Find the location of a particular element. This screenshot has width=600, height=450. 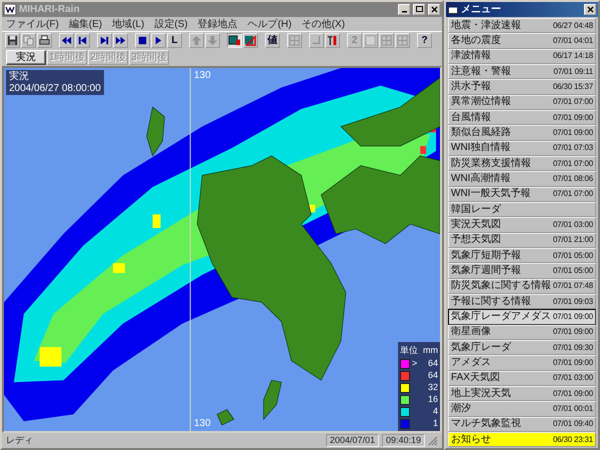

save-button is located at coordinates (12, 40).